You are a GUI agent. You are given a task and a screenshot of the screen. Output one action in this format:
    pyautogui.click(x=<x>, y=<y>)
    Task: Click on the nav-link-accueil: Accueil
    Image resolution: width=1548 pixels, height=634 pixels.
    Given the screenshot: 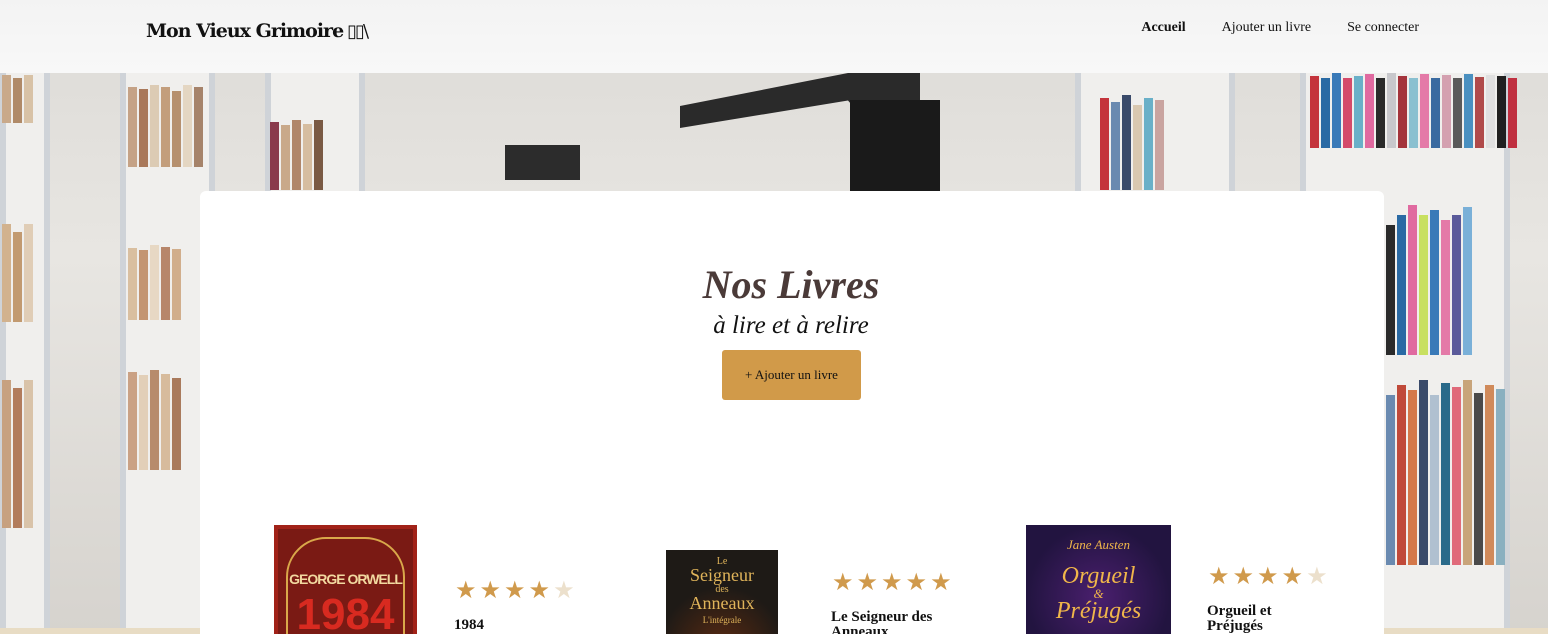 What is the action you would take?
    pyautogui.click(x=1163, y=28)
    